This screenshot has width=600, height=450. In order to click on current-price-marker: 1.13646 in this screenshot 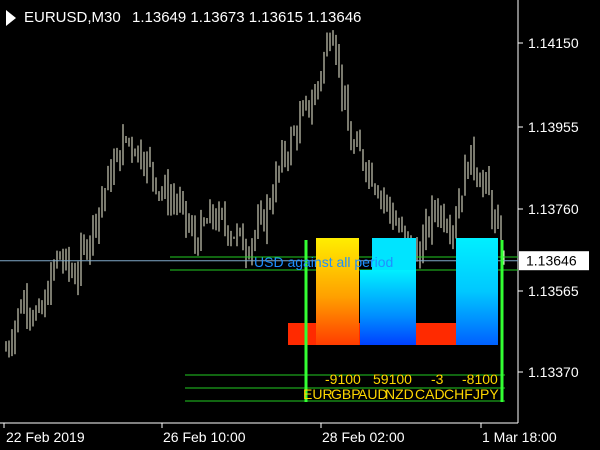, I will do `click(554, 261)`.